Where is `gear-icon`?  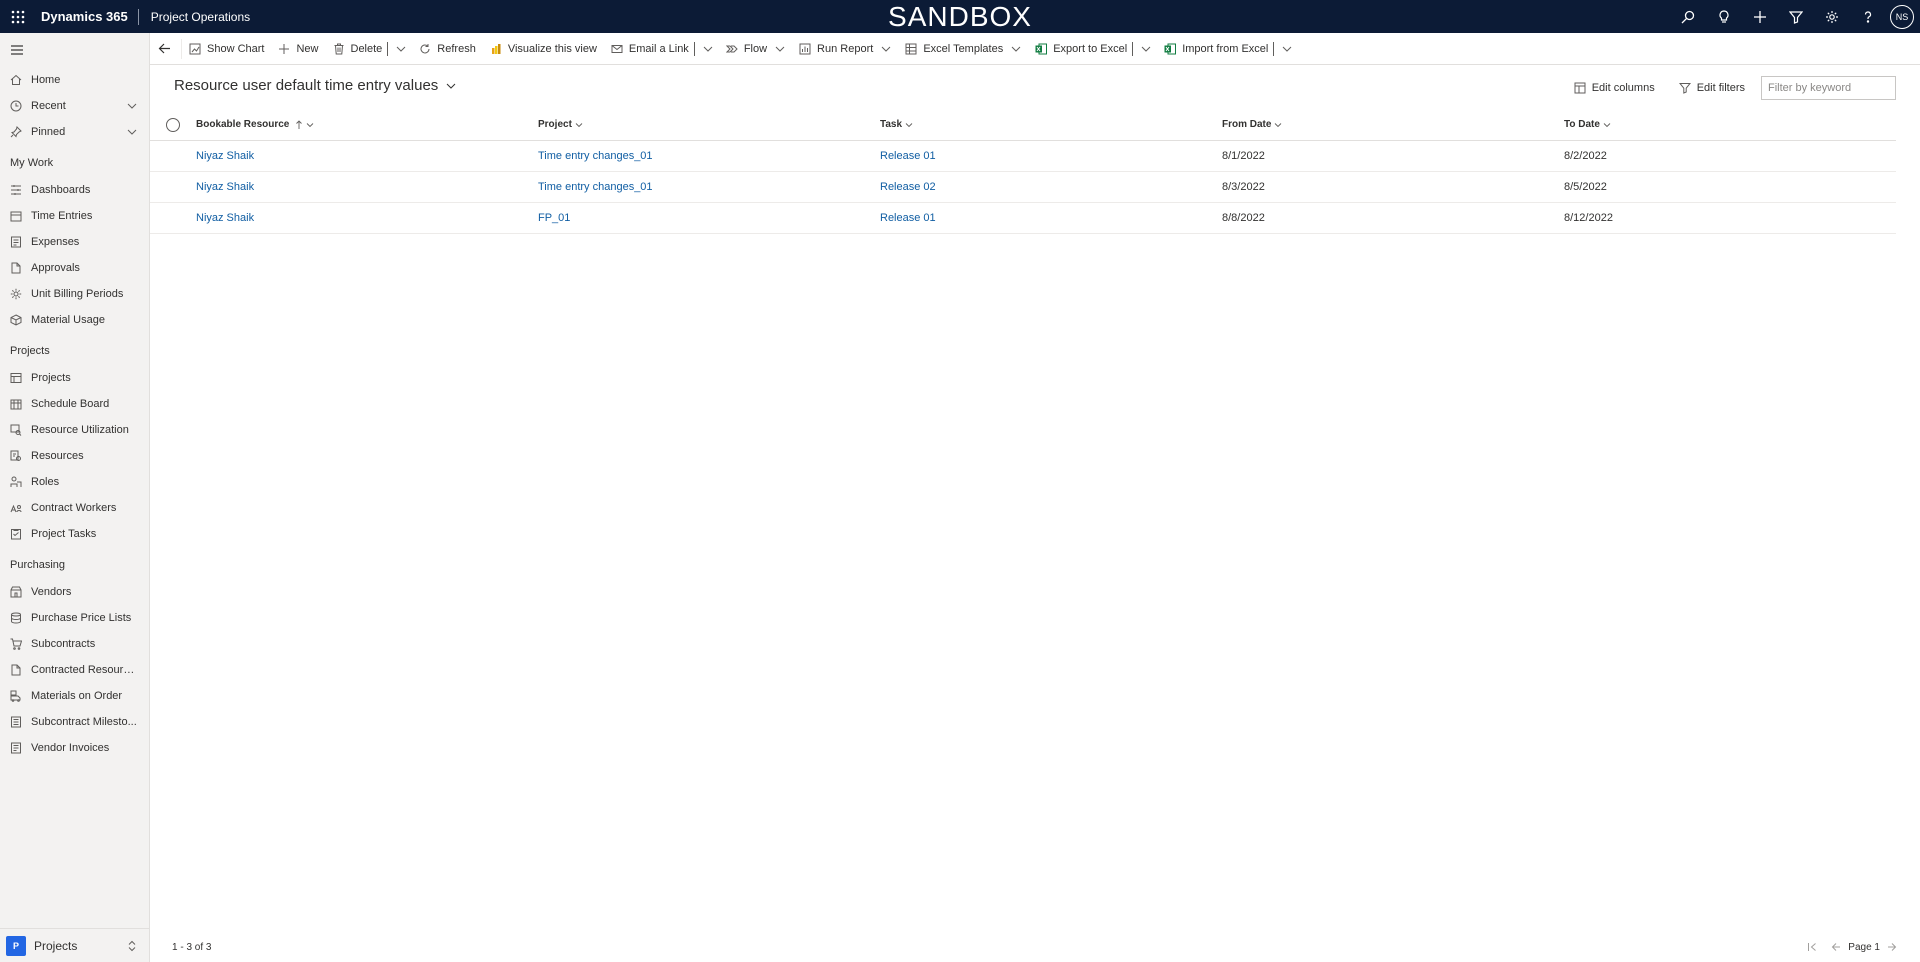
gear-icon is located at coordinates (1832, 16).